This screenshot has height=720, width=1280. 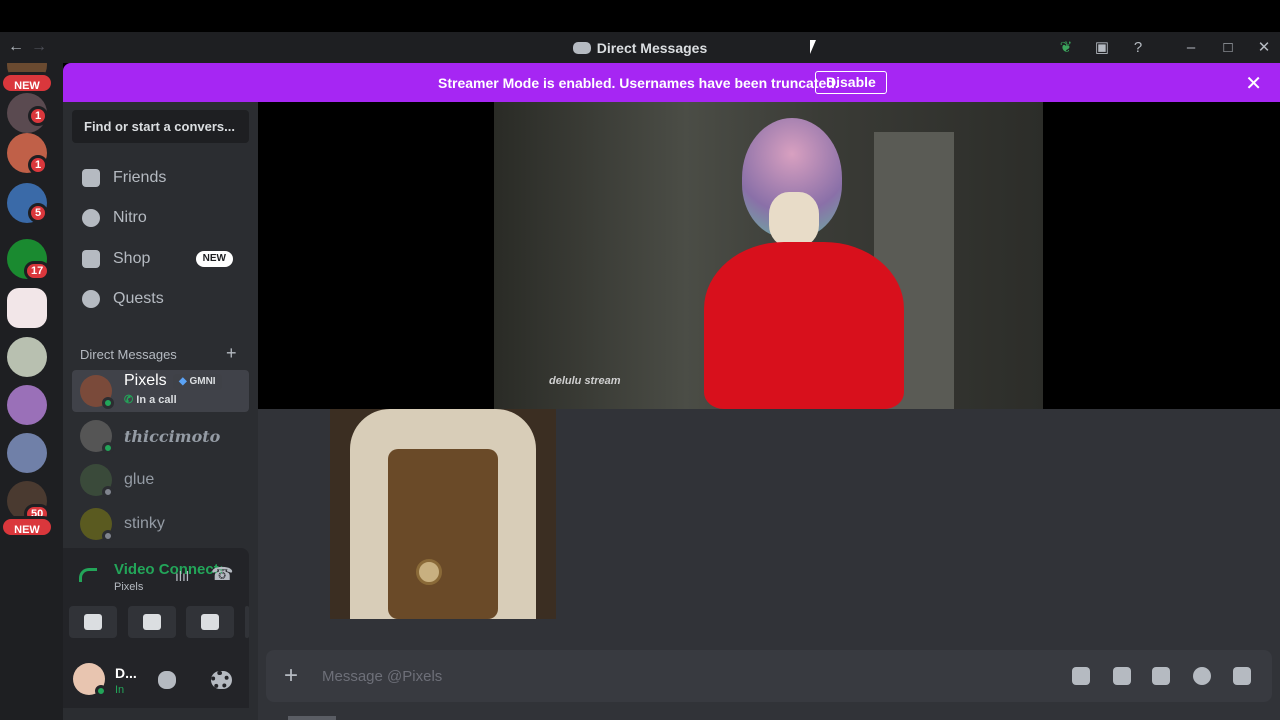 I want to click on user-status: In, so click(x=120, y=690).